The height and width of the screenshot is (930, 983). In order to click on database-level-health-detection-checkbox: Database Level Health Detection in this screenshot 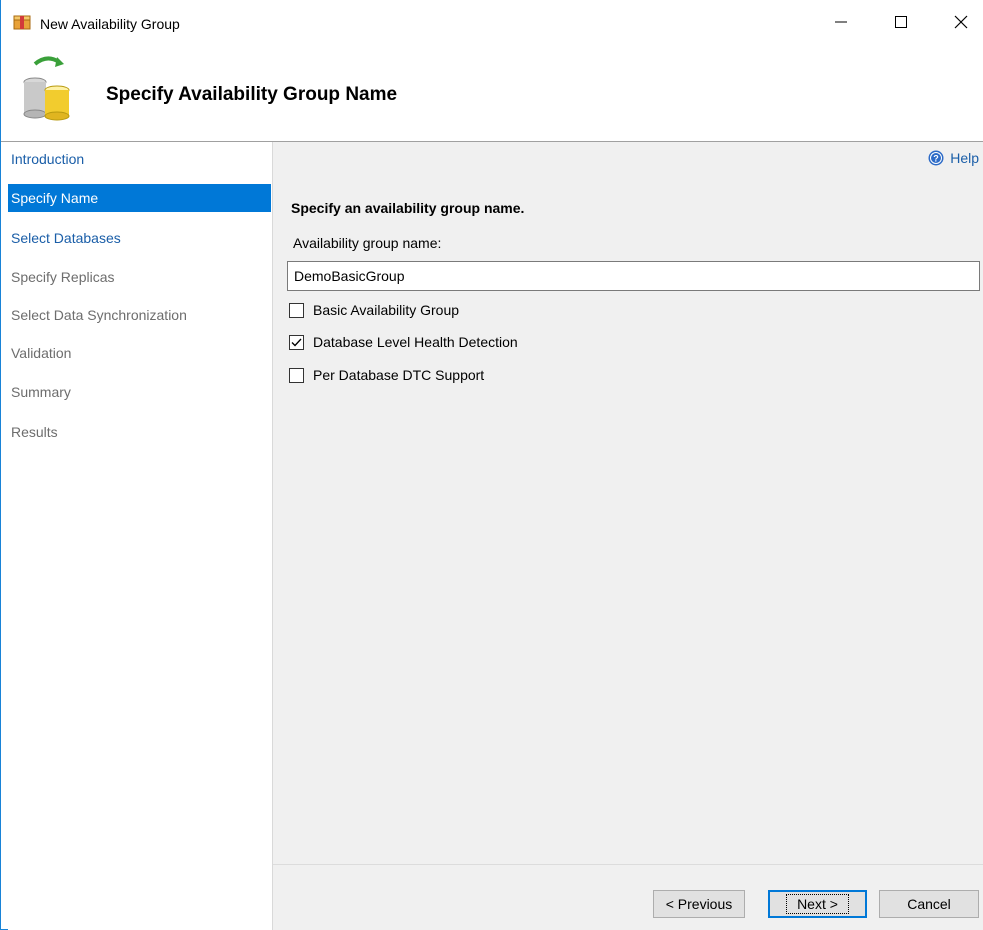, I will do `click(403, 342)`.